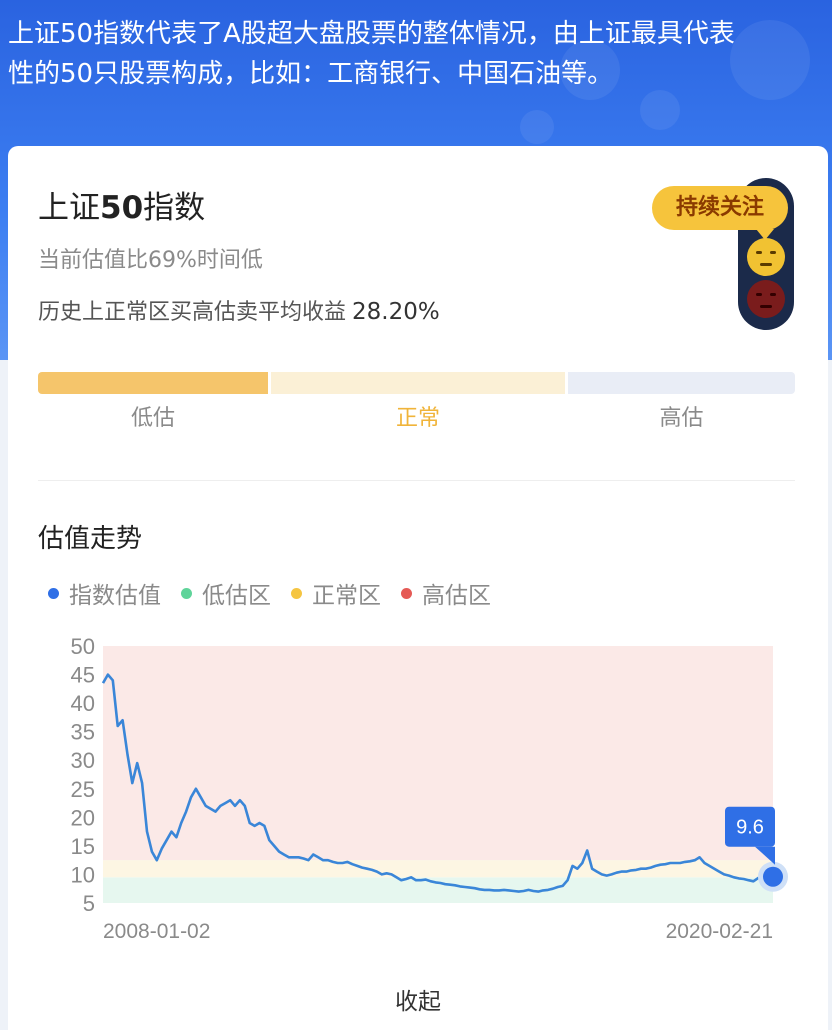  Describe the element at coordinates (156, 931) in the screenshot. I see `x-start-label: 2008-01-02` at that location.